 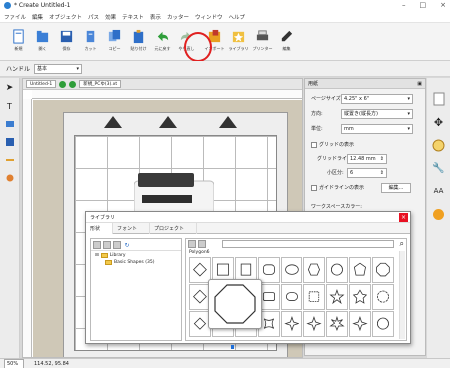 What do you see at coordinates (133, 17) in the screenshot?
I see `menu-text: テキスト` at bounding box center [133, 17].